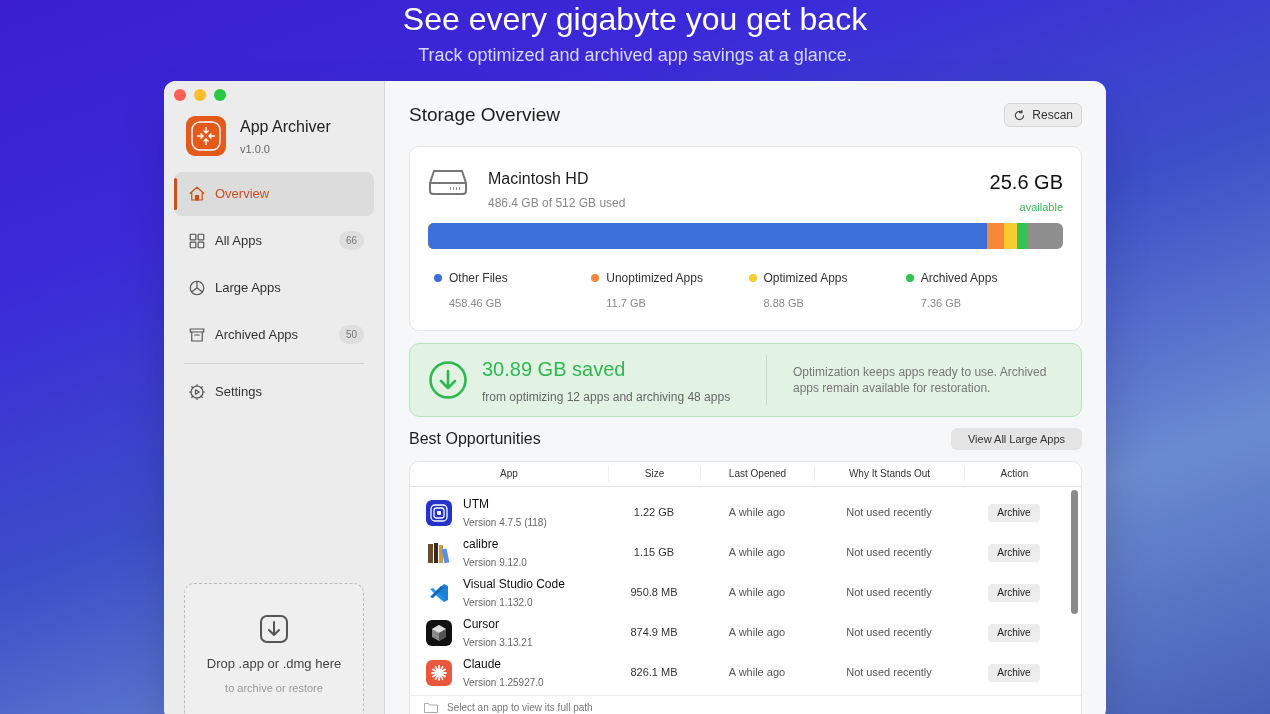  Describe the element at coordinates (274, 688) in the screenshot. I see `drop-zone-subtitle: to archive or restore` at that location.